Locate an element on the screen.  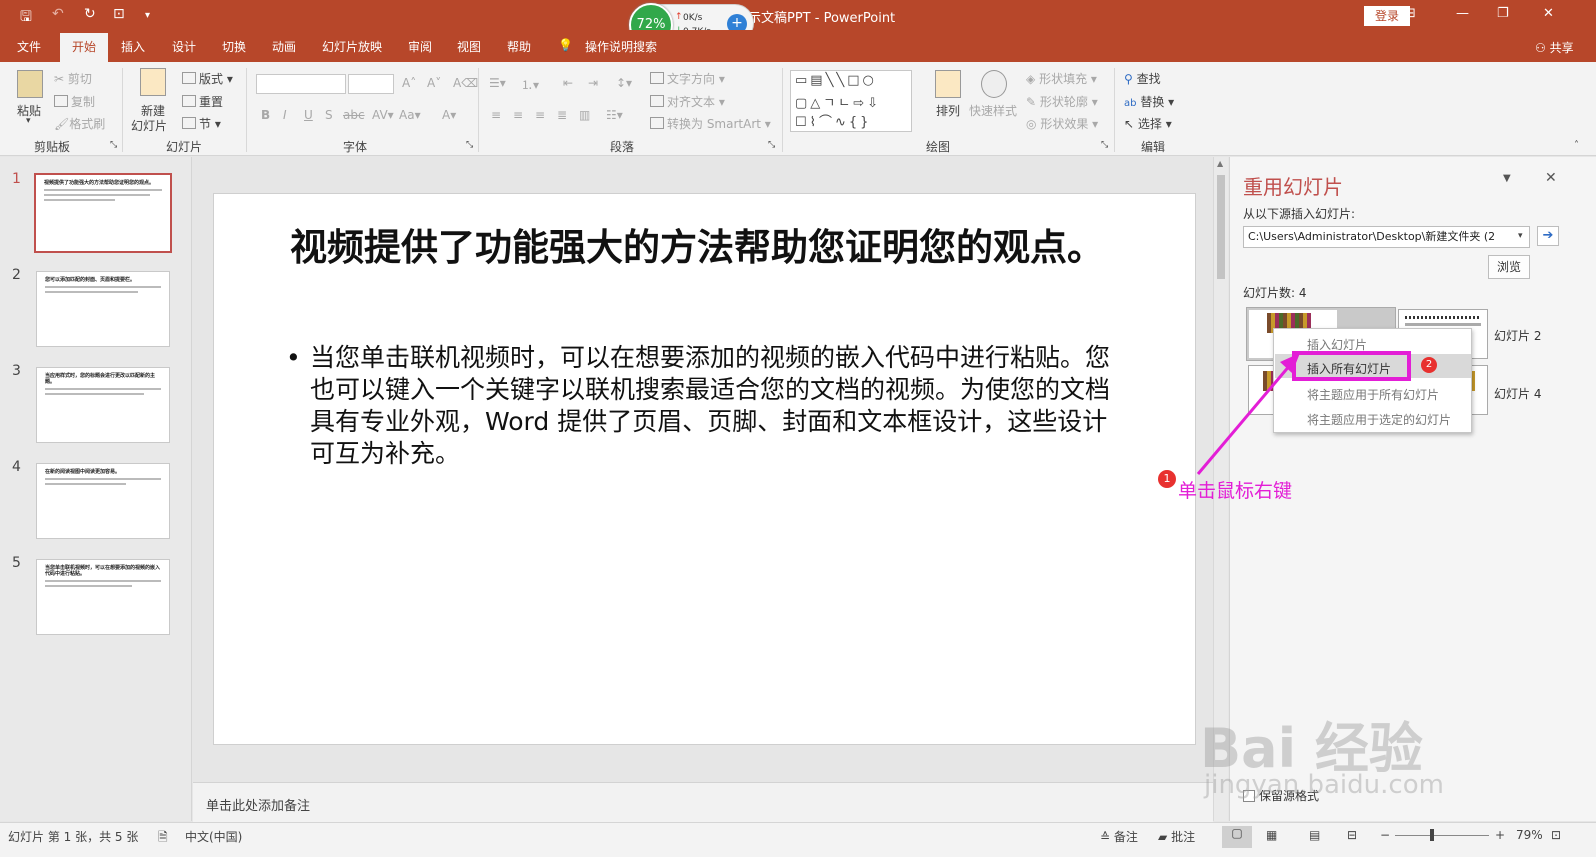
tab-review: 审阅 is located at coordinates (420, 46).